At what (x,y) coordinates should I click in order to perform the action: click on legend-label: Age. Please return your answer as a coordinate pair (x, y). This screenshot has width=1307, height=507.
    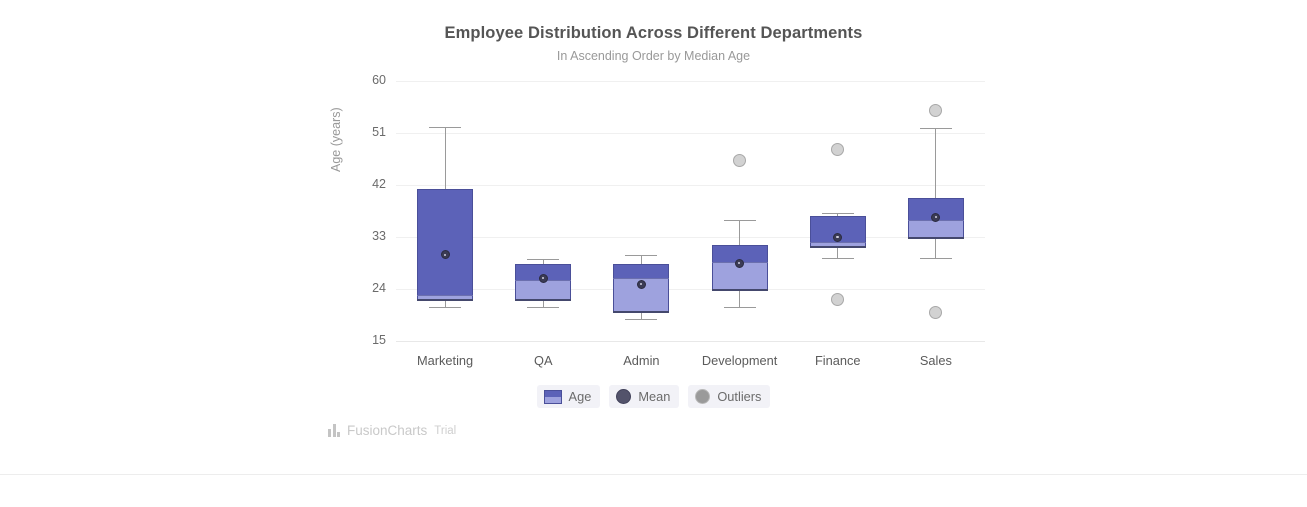
    Looking at the image, I should click on (580, 396).